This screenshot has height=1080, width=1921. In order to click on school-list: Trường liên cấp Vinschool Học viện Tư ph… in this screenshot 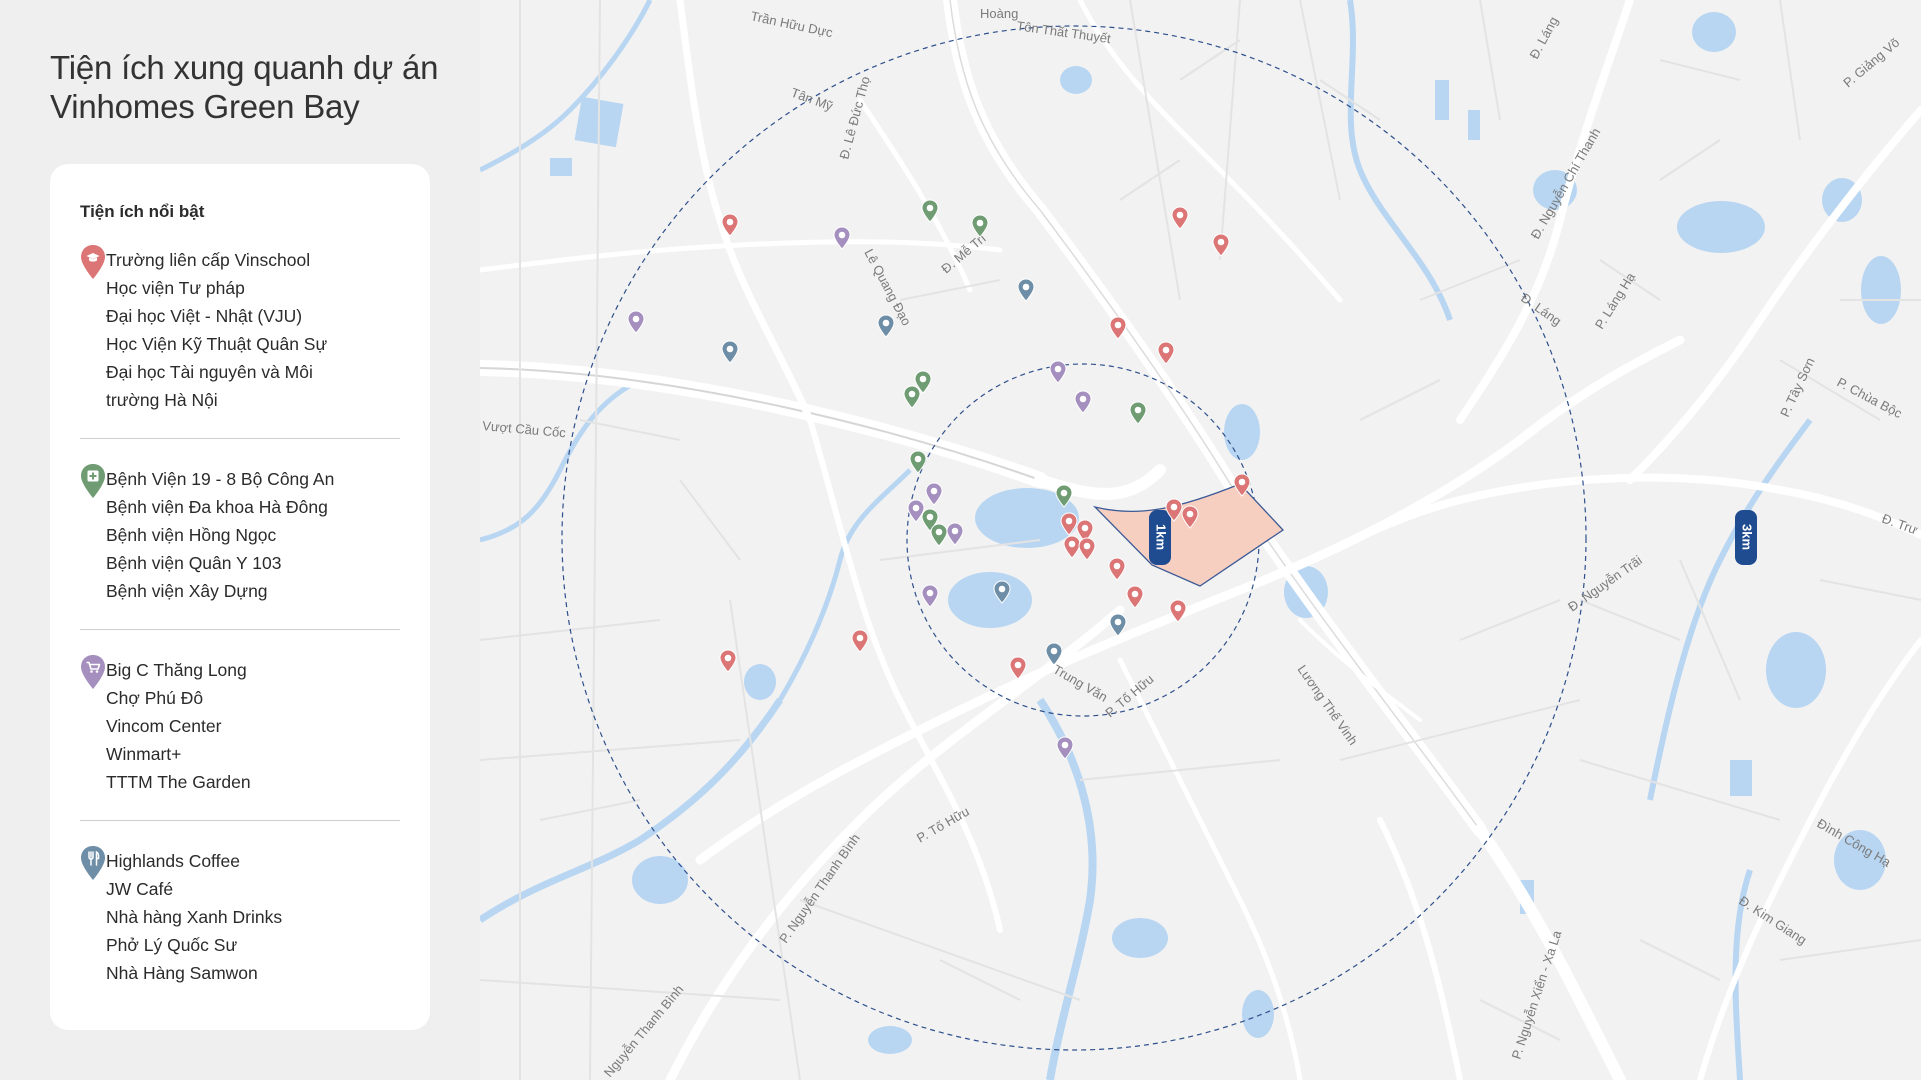, I will do `click(216, 330)`.